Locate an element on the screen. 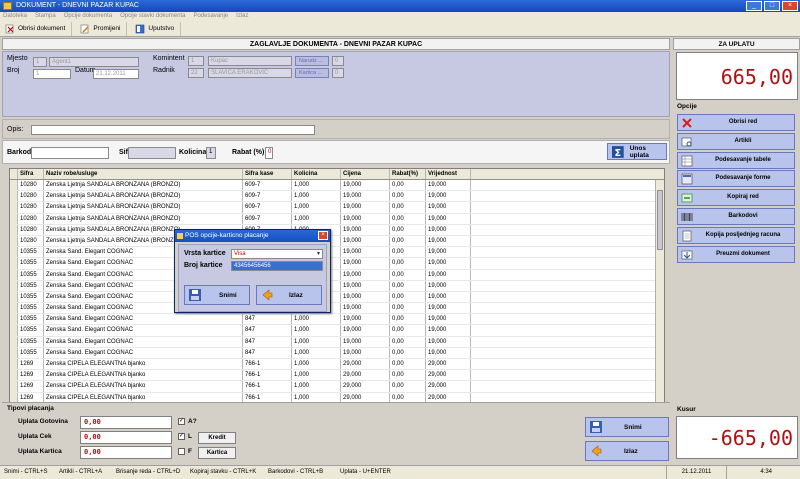 The height and width of the screenshot is (479, 800). delete-document-button: Obrisi dokument is located at coordinates (38, 28).